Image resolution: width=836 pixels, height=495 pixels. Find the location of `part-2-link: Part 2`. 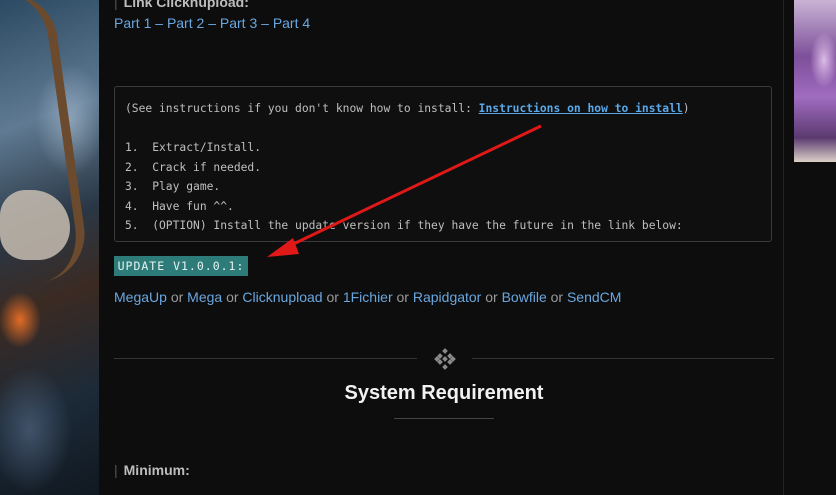

part-2-link: Part 2 is located at coordinates (185, 23).